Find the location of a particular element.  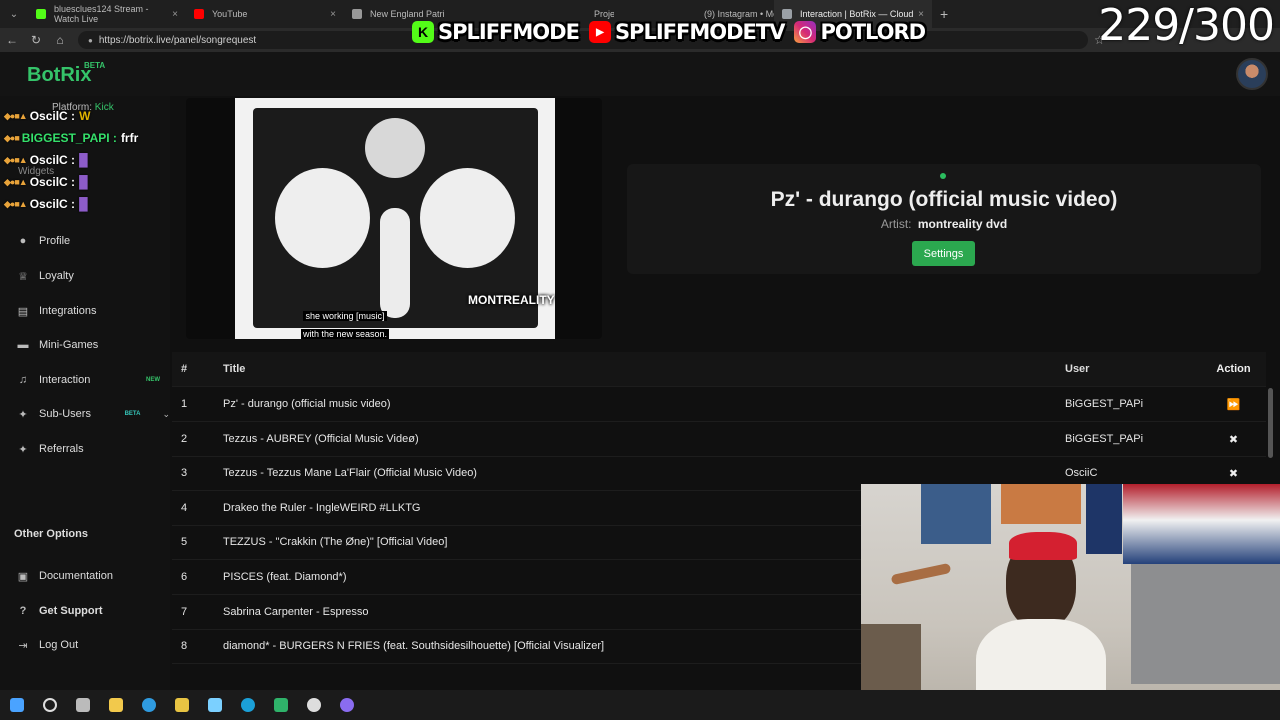

obs-icon is located at coordinates (313, 705).